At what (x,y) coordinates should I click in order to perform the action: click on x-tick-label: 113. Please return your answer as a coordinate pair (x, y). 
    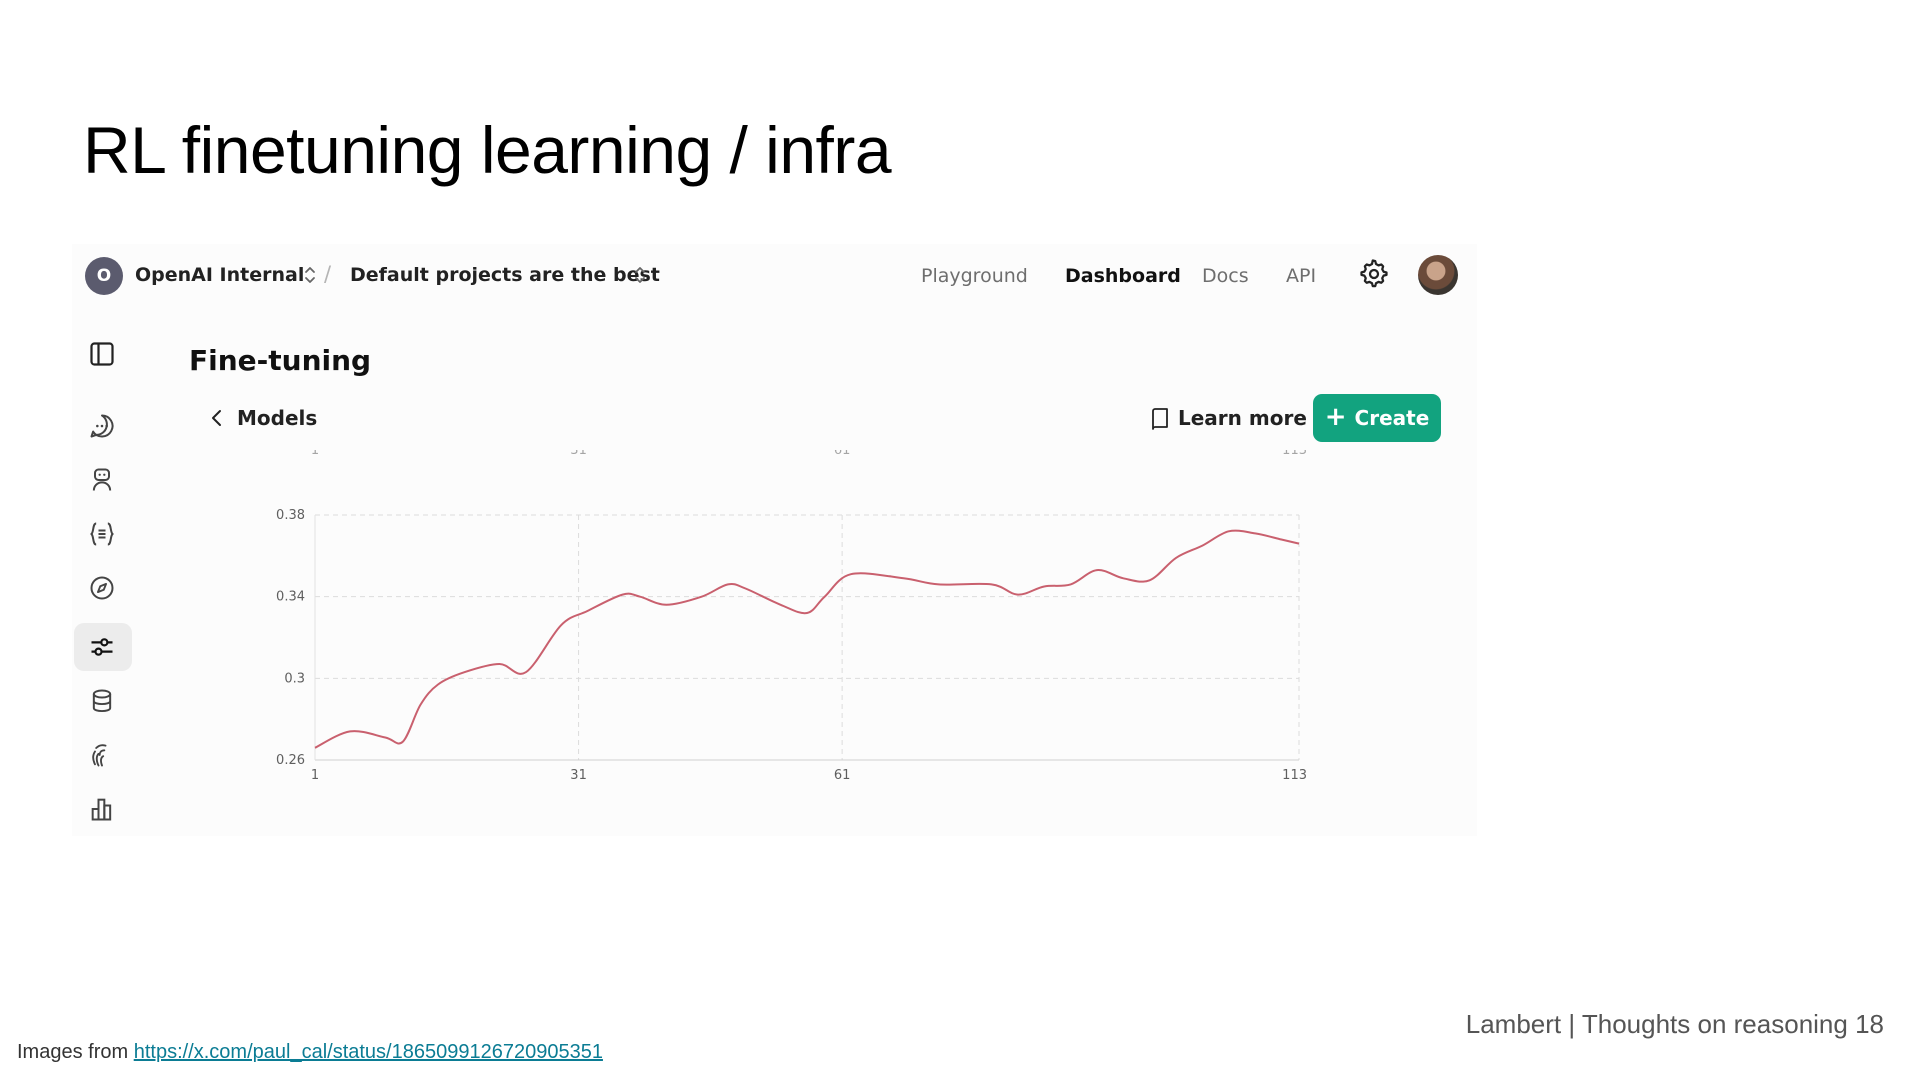
    Looking at the image, I should click on (1294, 775).